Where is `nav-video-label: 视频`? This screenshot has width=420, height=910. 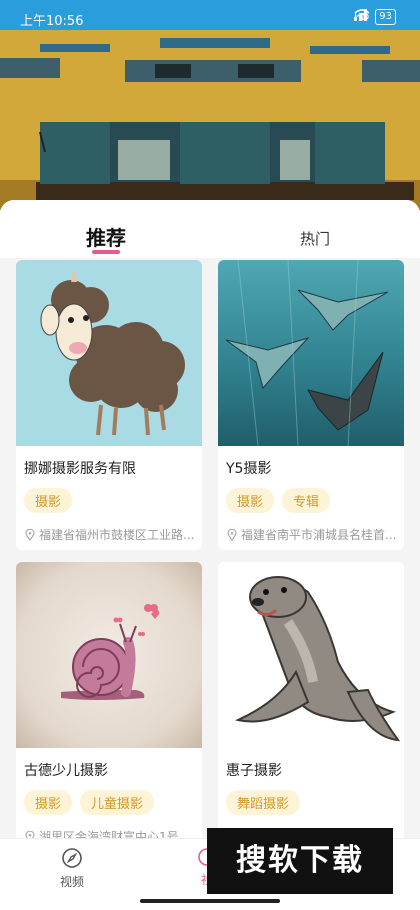
nav-video-label: 视频 is located at coordinates (71, 882).